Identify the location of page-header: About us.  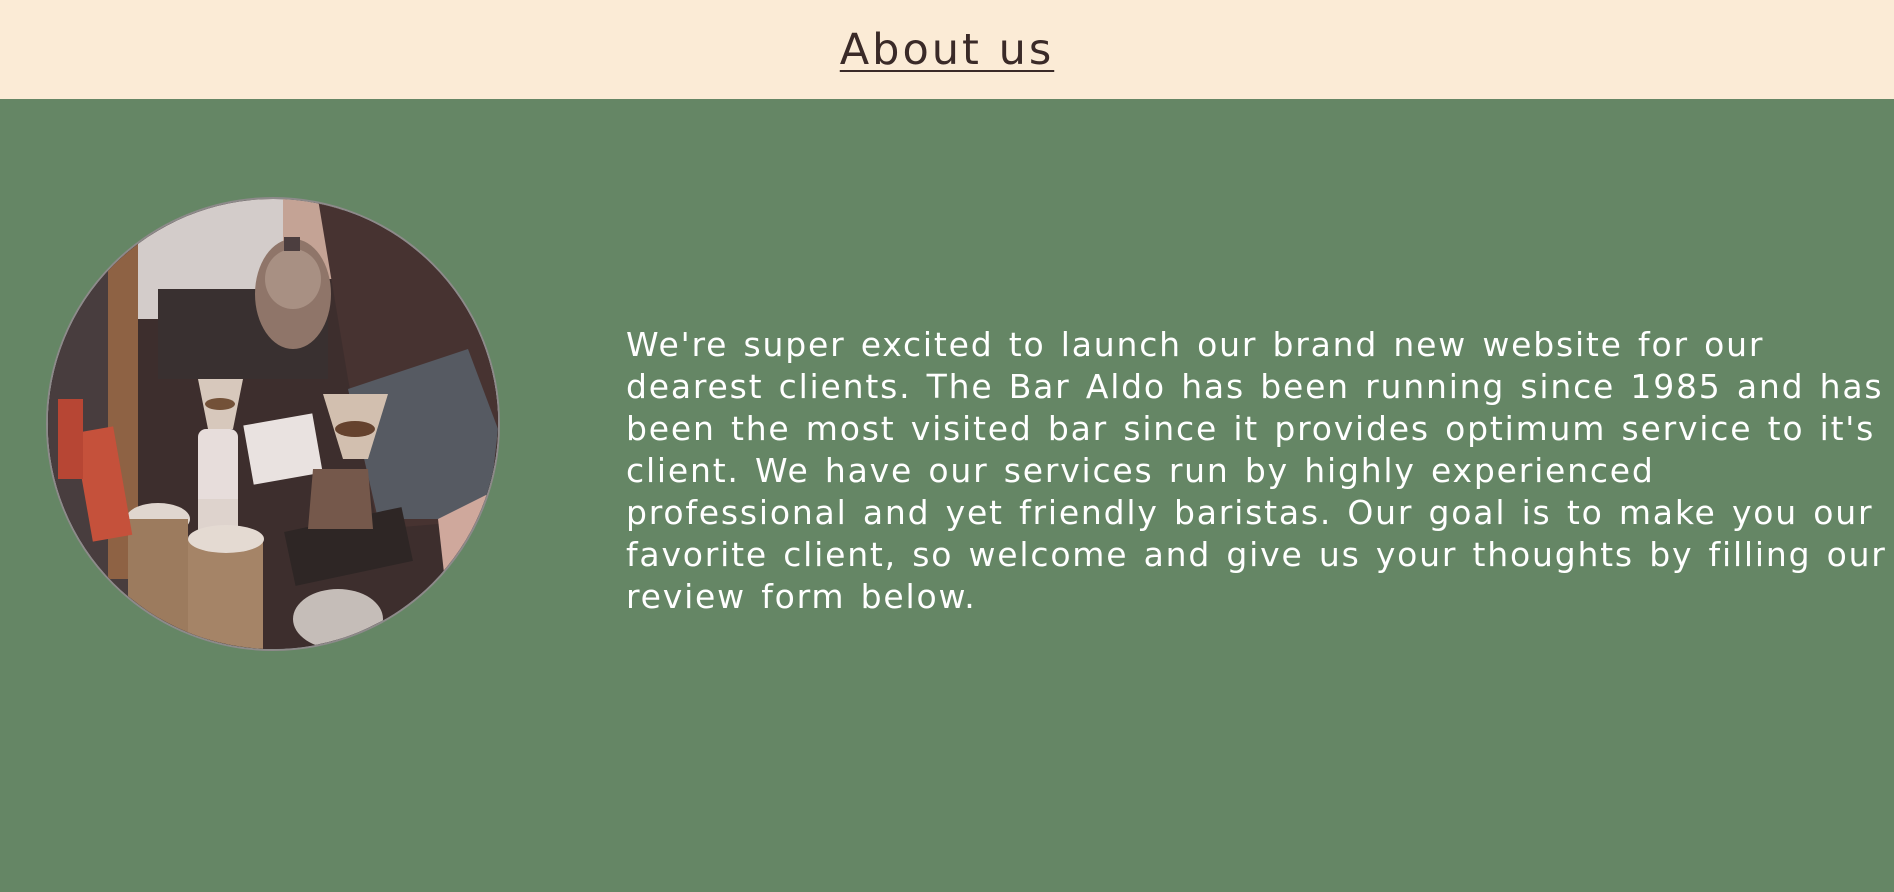
(947, 49).